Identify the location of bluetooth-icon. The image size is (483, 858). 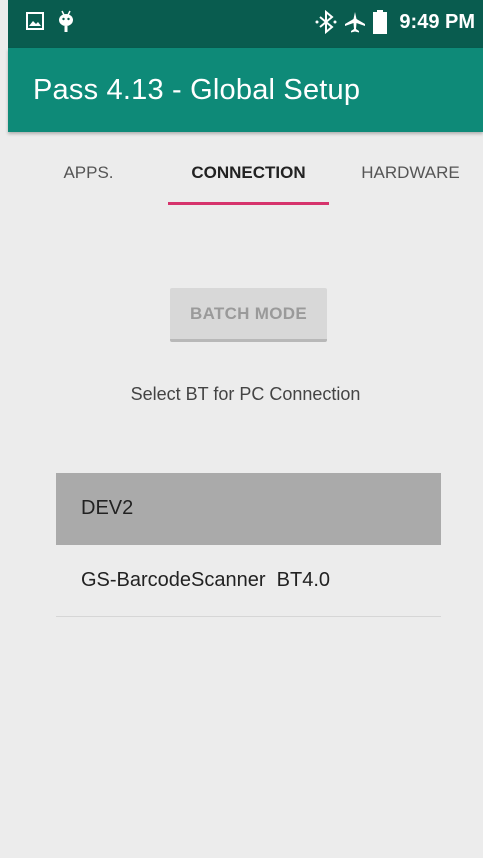
(326, 22).